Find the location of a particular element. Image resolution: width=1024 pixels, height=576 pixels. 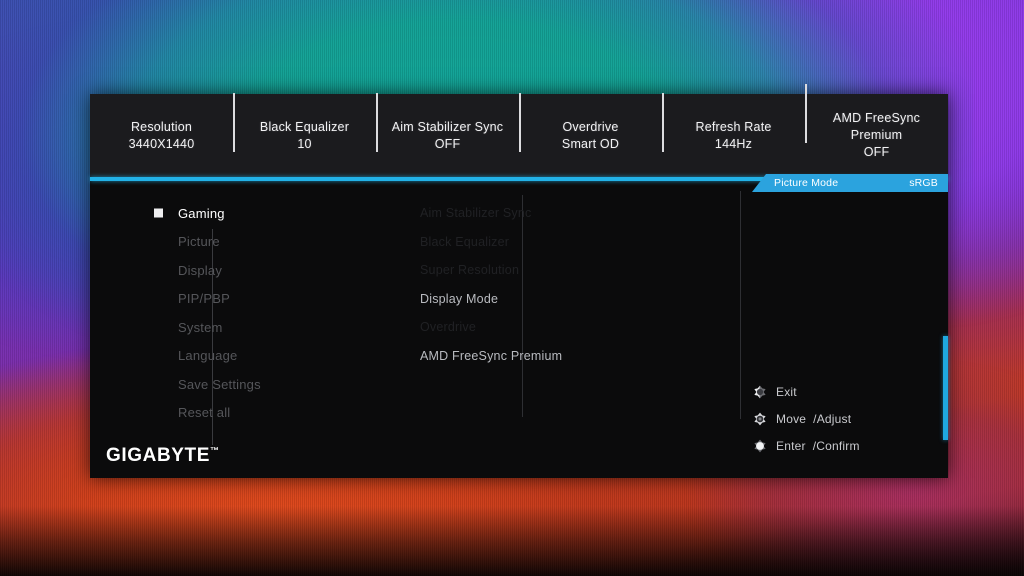

submenu-item-black-equalizer: Black Equalizer is located at coordinates (512, 242).